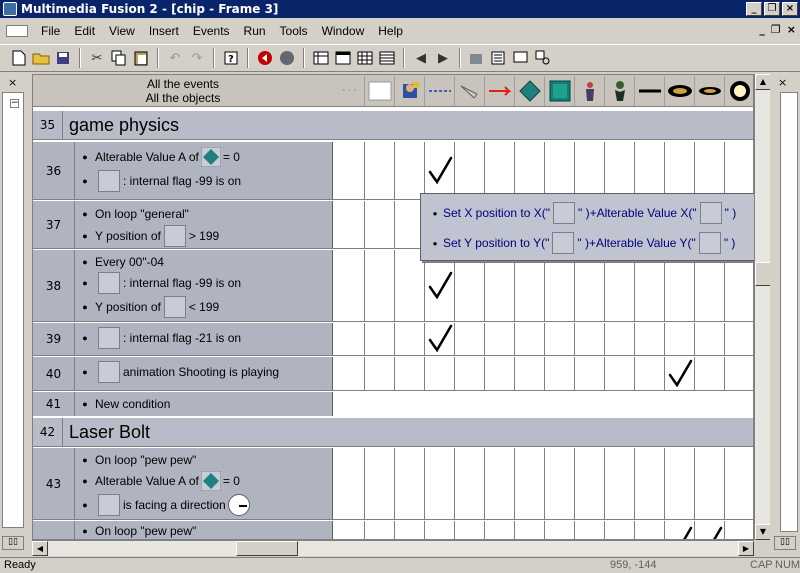 This screenshot has height=573, width=800. I want to click on sound-object-icon, so click(380, 90).